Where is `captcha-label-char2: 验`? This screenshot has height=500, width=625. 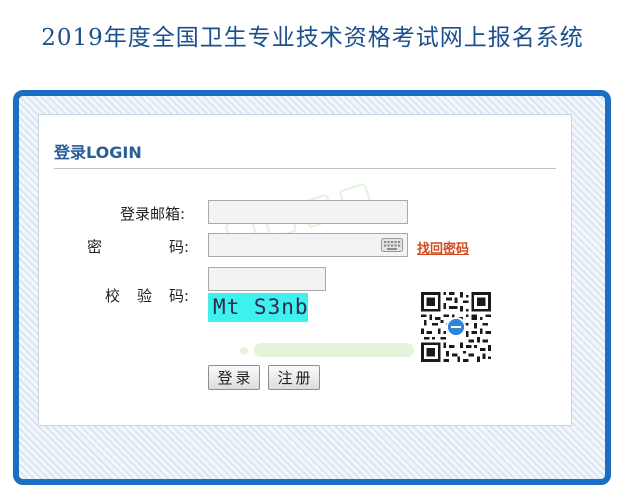 captcha-label-char2: 验 is located at coordinates (145, 296).